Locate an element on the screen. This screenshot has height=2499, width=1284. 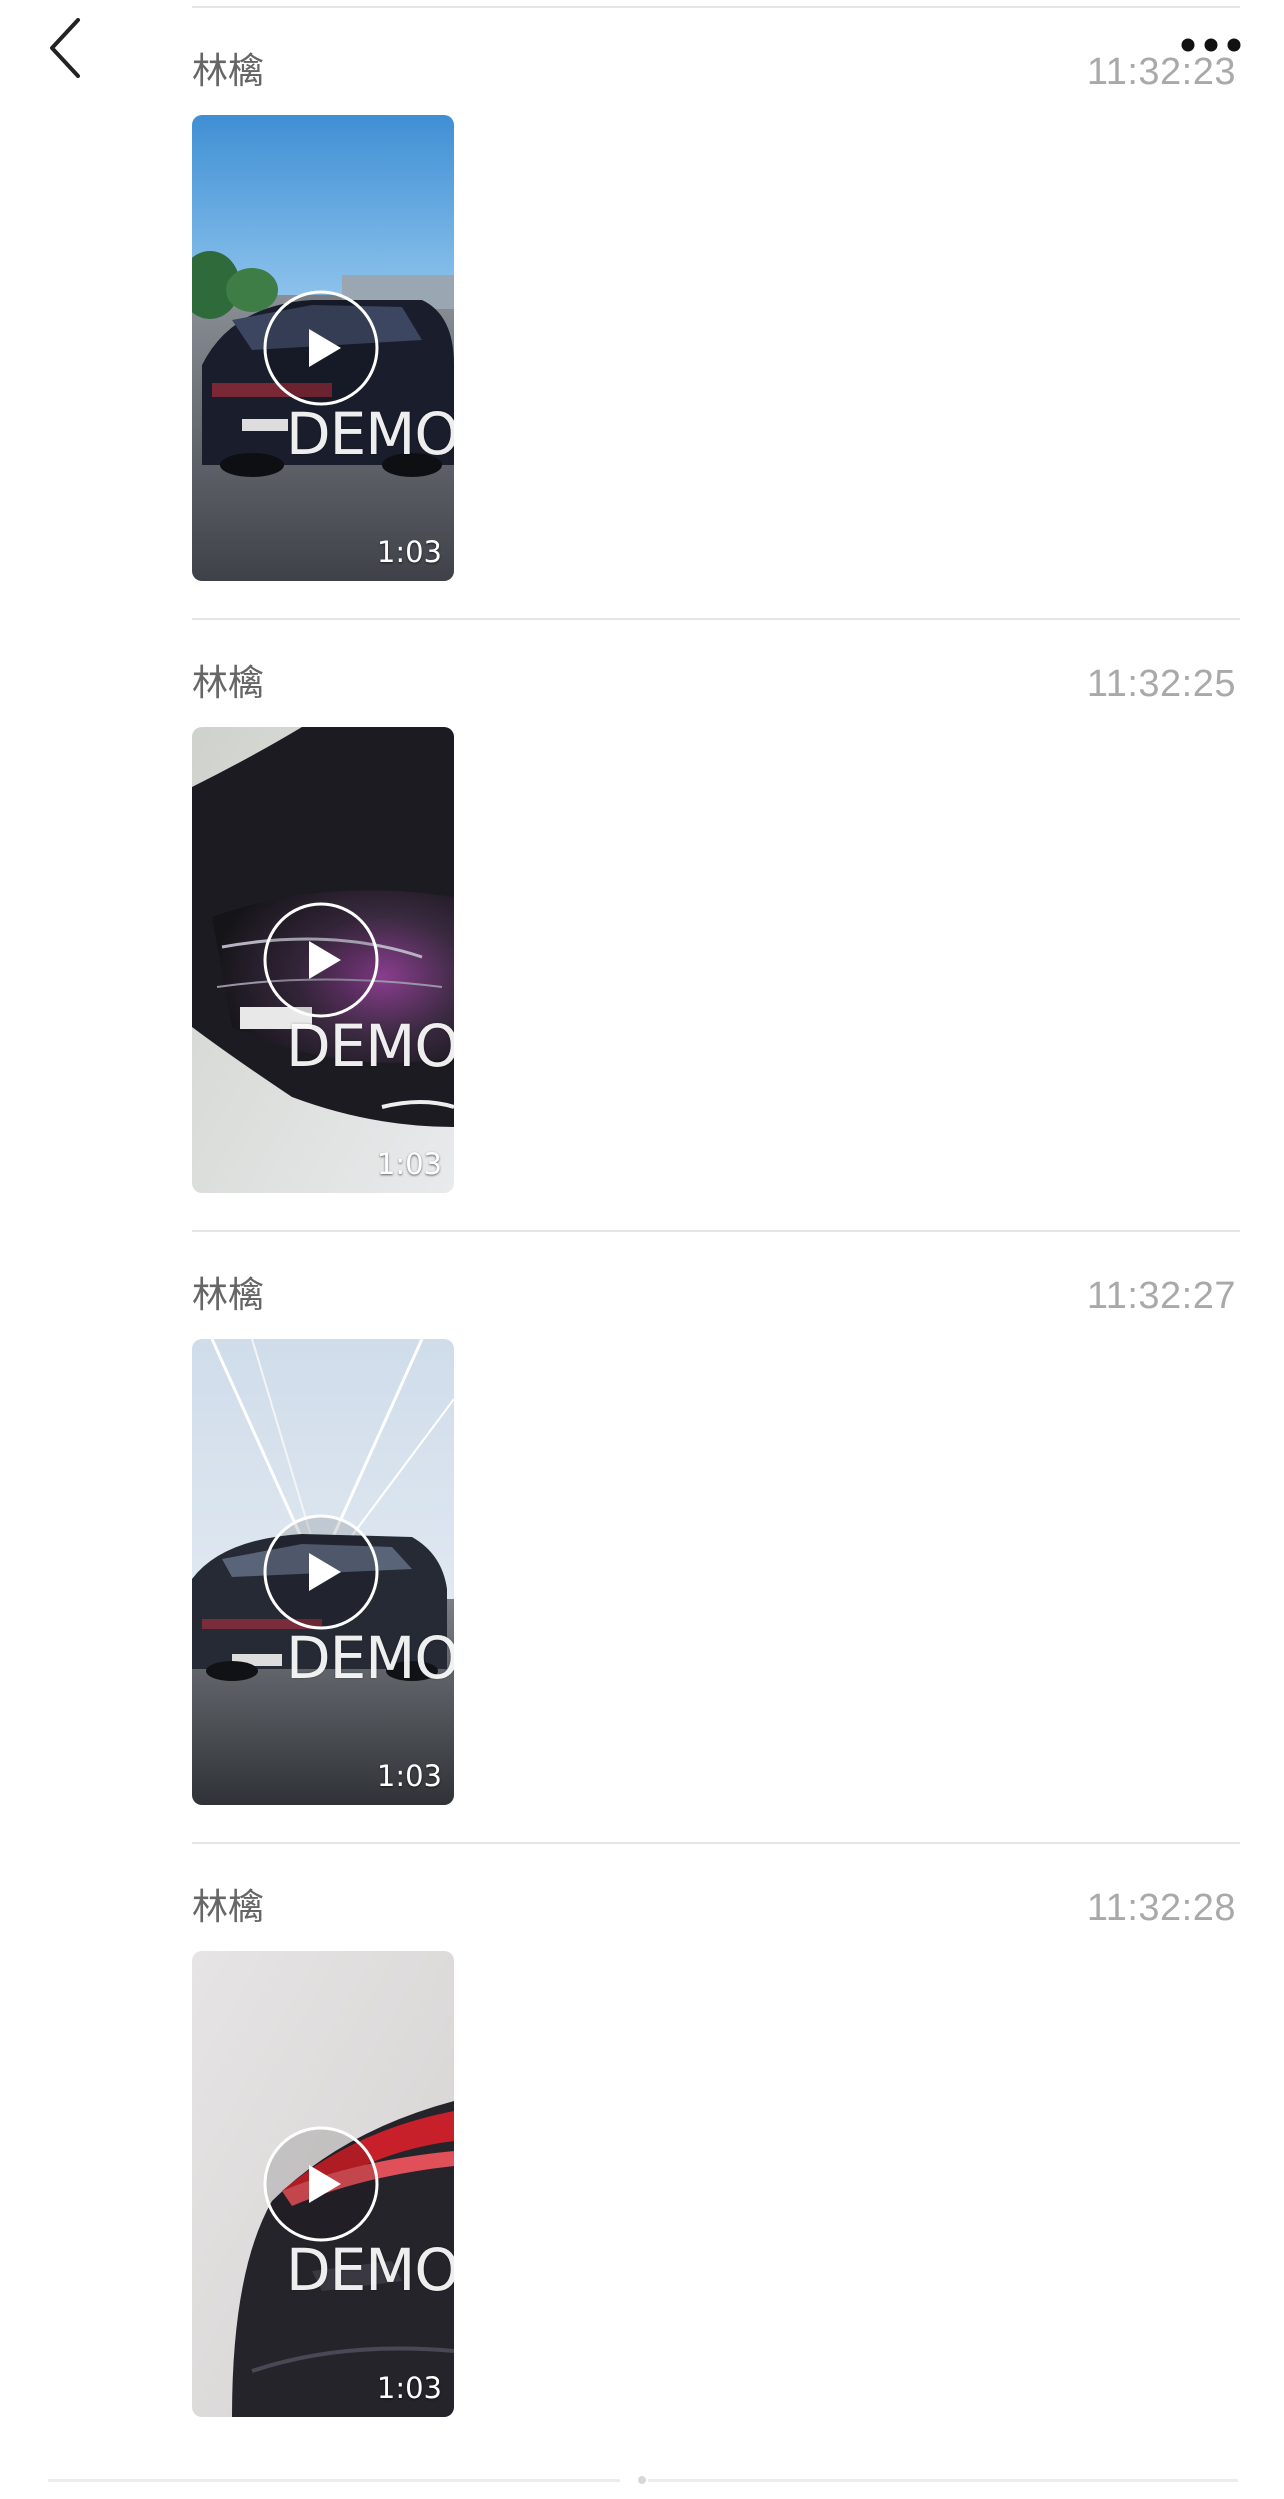
message-time: 11:32:23 is located at coordinates (1161, 72).